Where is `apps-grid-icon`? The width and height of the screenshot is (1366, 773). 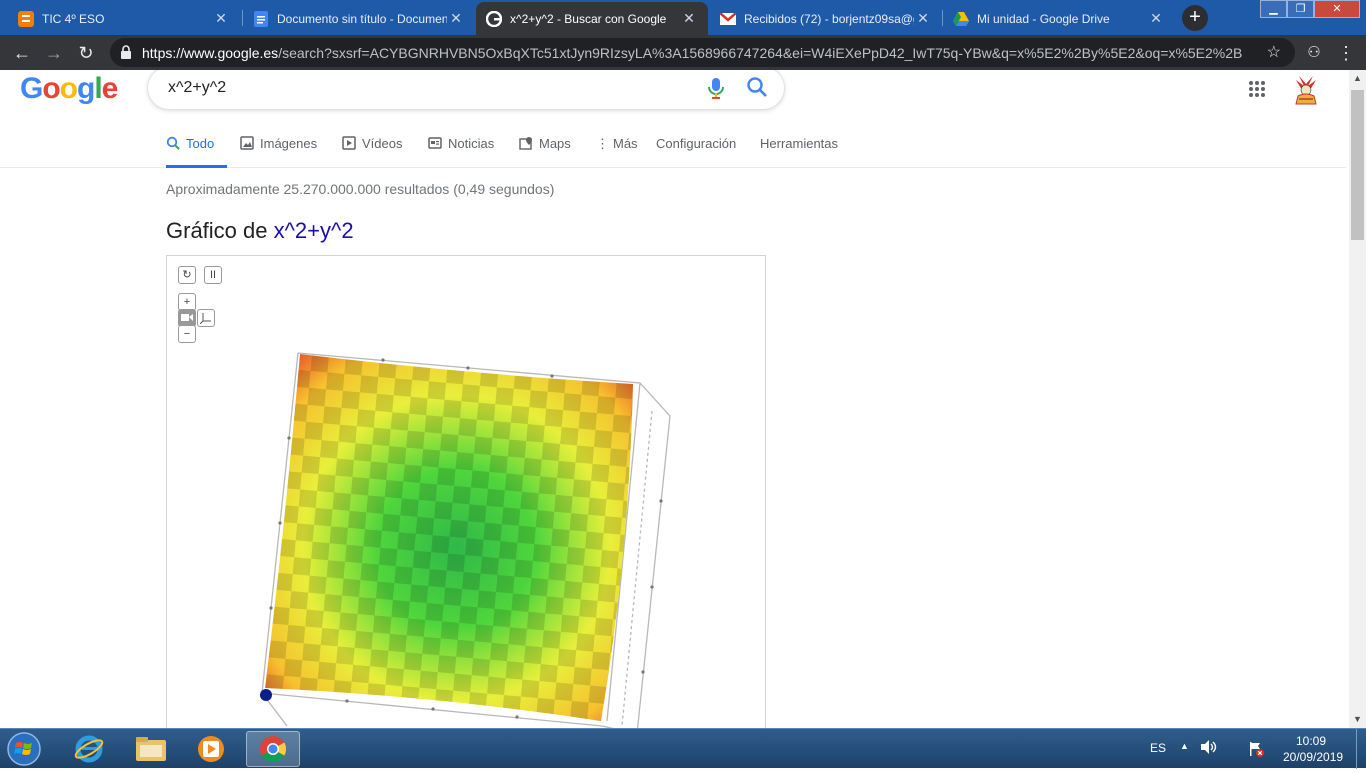
apps-grid-icon is located at coordinates (1257, 91).